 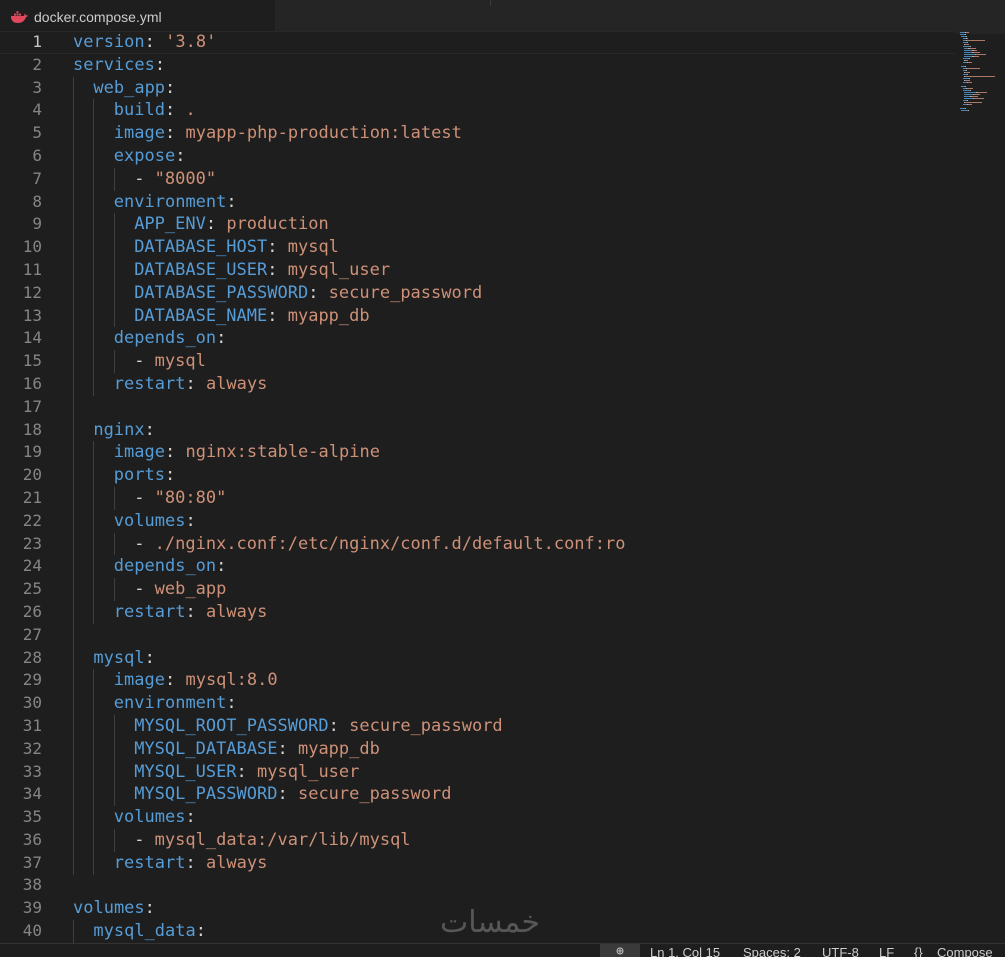 What do you see at coordinates (32, 611) in the screenshot?
I see `line-number: 26` at bounding box center [32, 611].